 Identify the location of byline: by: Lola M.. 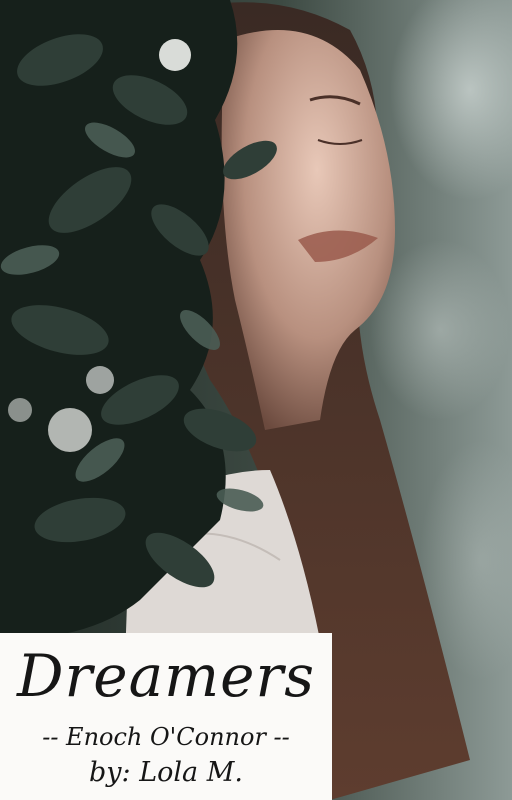
(166, 772).